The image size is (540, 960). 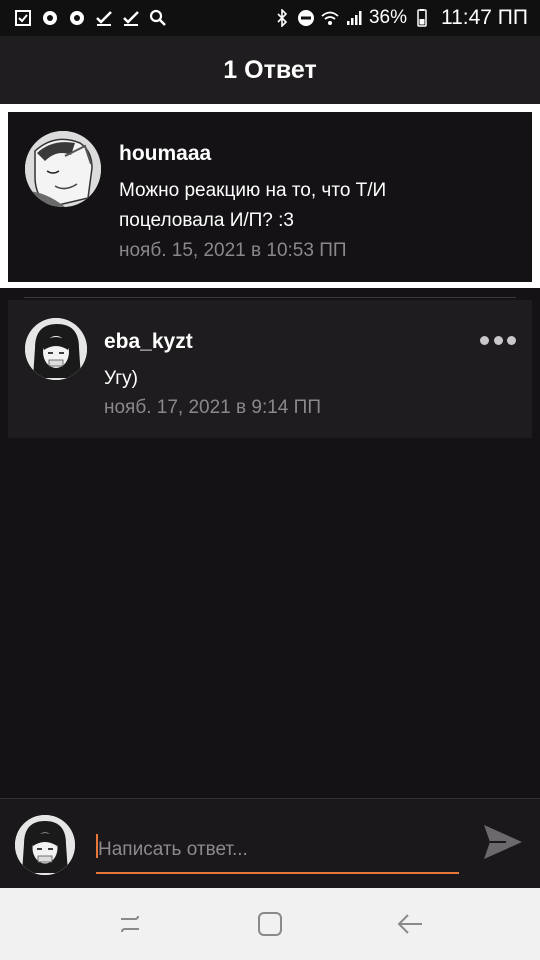 I want to click on recent-apps-icon, so click(x=130, y=924).